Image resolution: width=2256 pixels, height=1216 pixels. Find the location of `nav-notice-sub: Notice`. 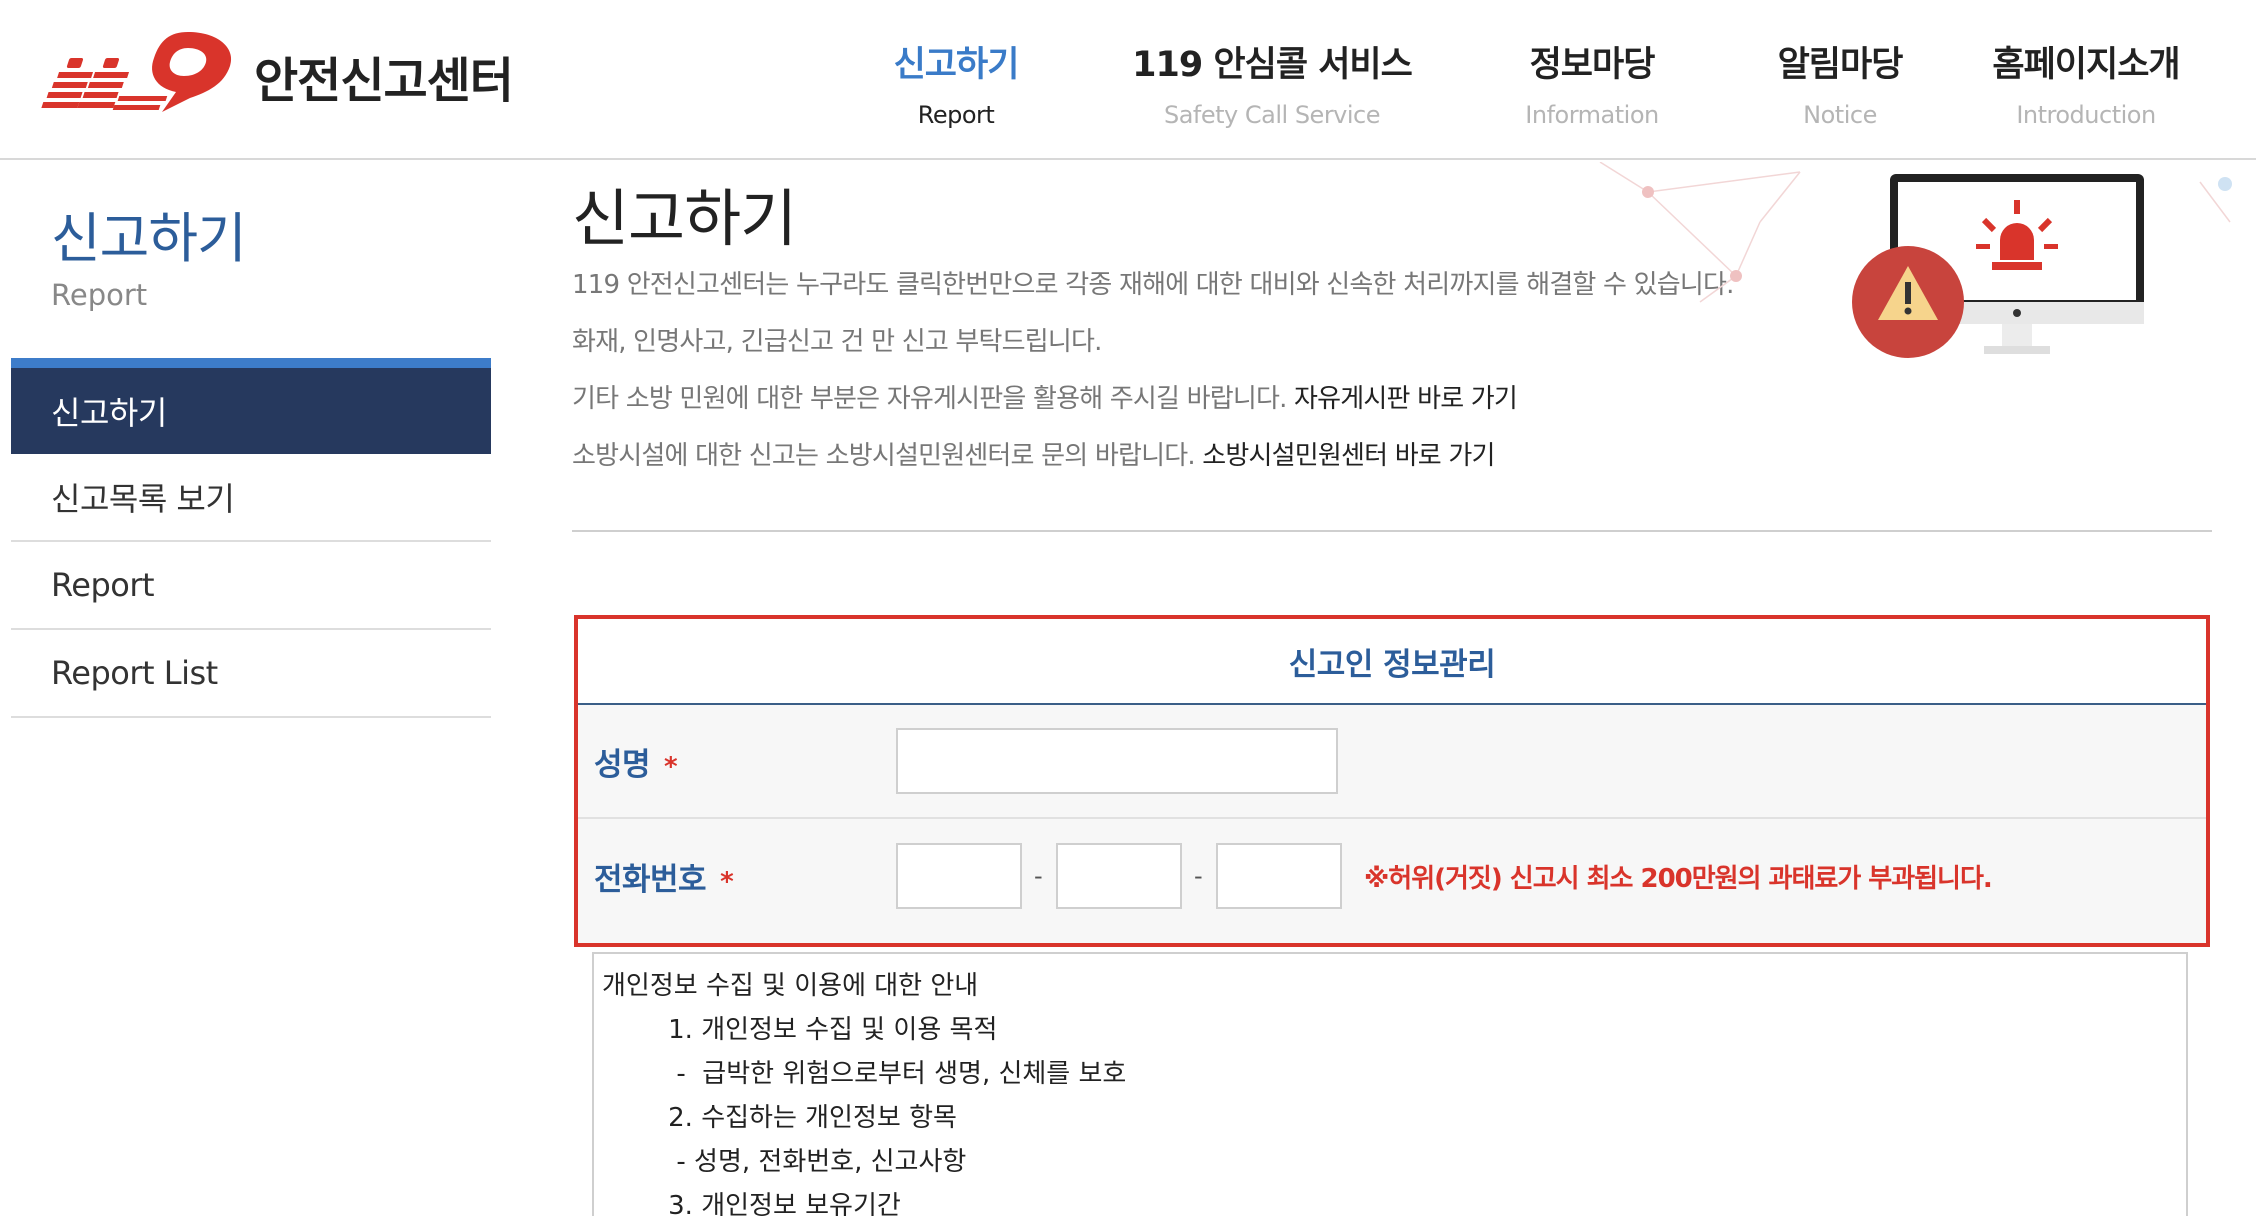

nav-notice-sub: Notice is located at coordinates (1840, 115).